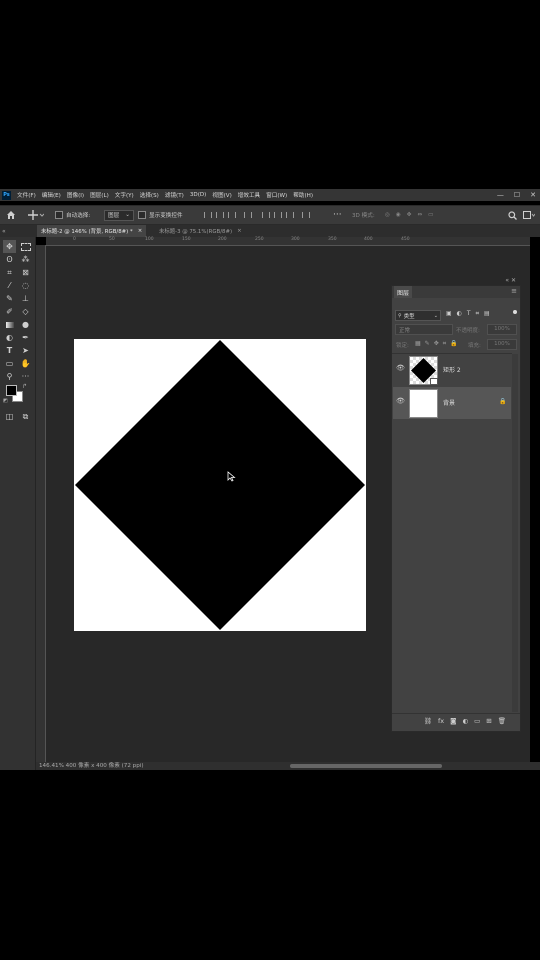 This screenshot has width=540, height=960. What do you see at coordinates (25, 259) in the screenshot?
I see `magic-wand-tool-icon: ⁂` at bounding box center [25, 259].